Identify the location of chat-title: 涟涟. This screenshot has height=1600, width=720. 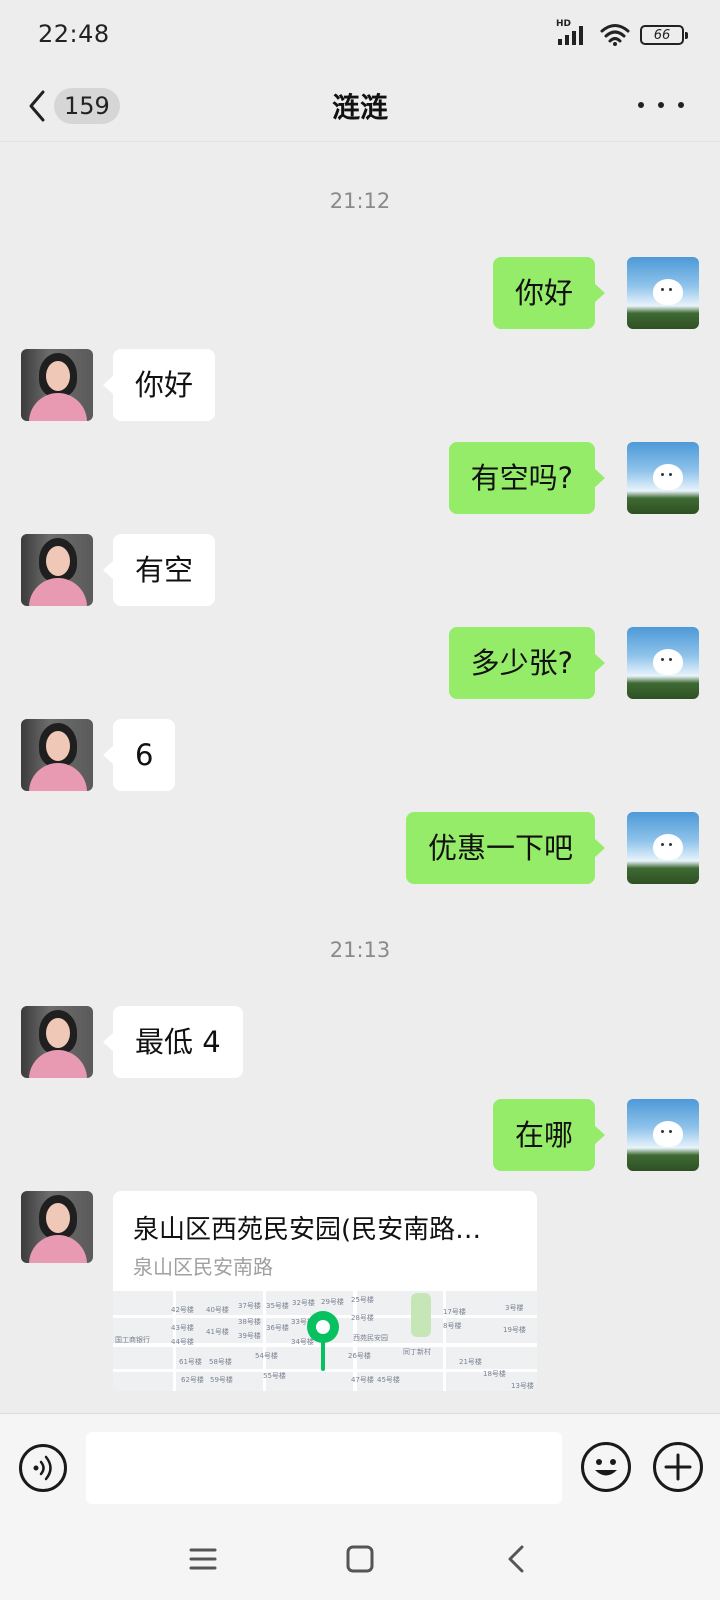
(359, 107).